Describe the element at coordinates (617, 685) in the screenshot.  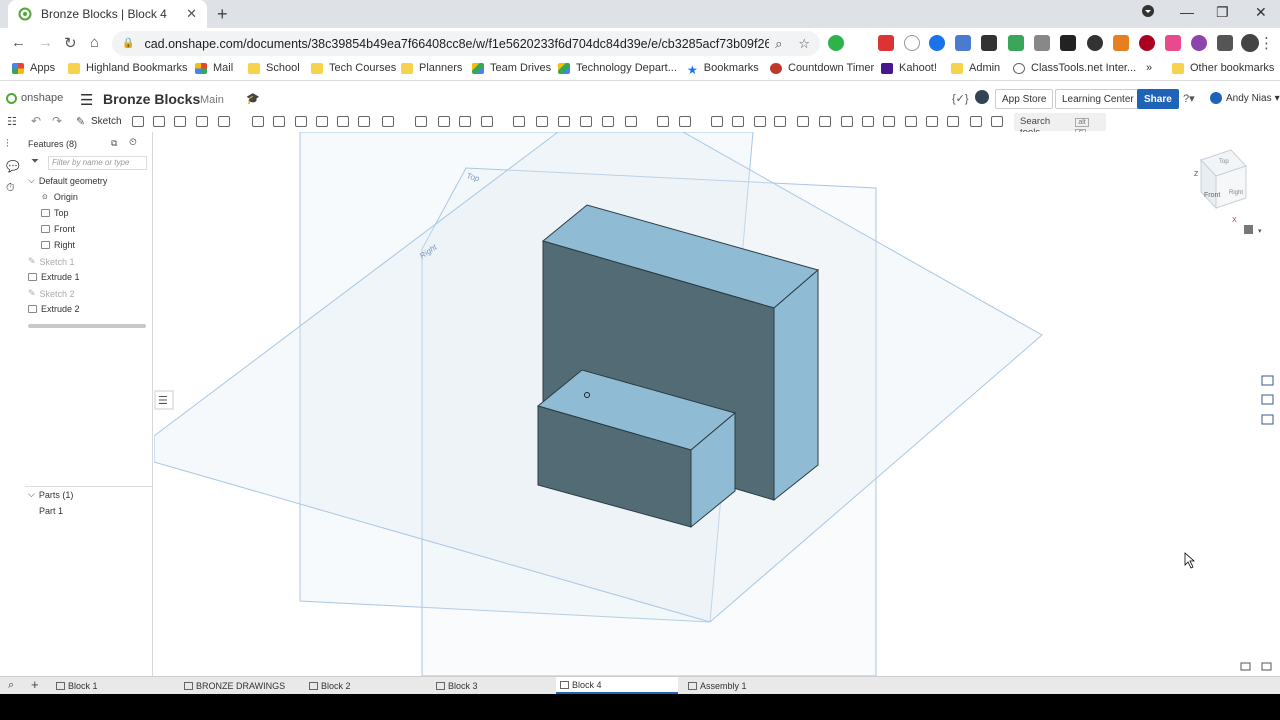
I see `tab-block-4: Block 4` at that location.